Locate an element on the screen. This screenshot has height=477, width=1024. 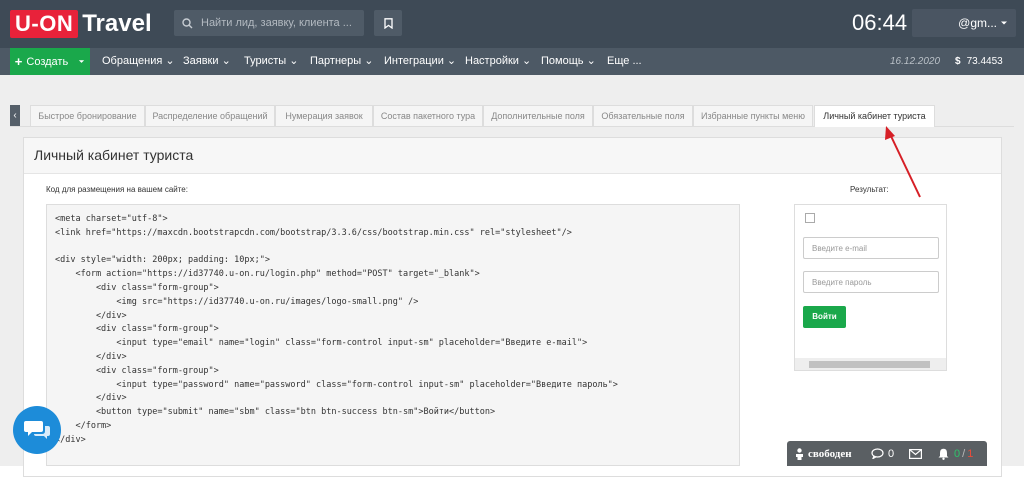
menu-item-tourists: Туристы ⌄ is located at coordinates (271, 61).